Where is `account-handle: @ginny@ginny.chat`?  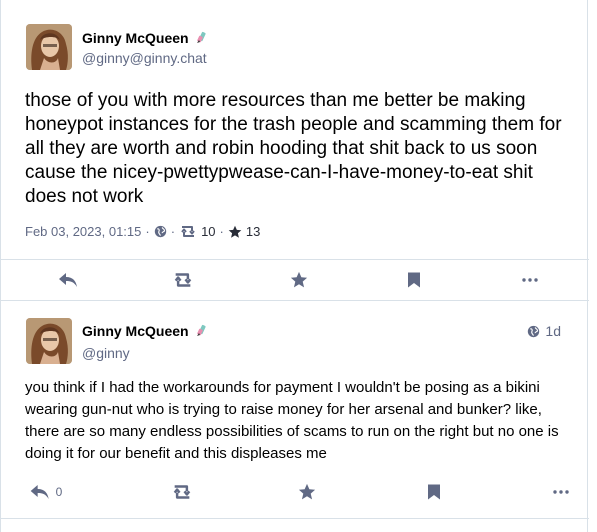
account-handle: @ginny@ginny.chat is located at coordinates (144, 58).